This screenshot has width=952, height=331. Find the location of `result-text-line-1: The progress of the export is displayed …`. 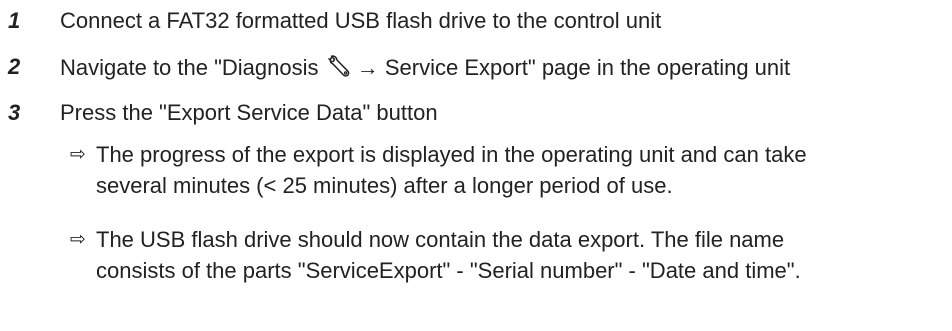

result-text-line-1: The progress of the export is displayed … is located at coordinates (451, 154).